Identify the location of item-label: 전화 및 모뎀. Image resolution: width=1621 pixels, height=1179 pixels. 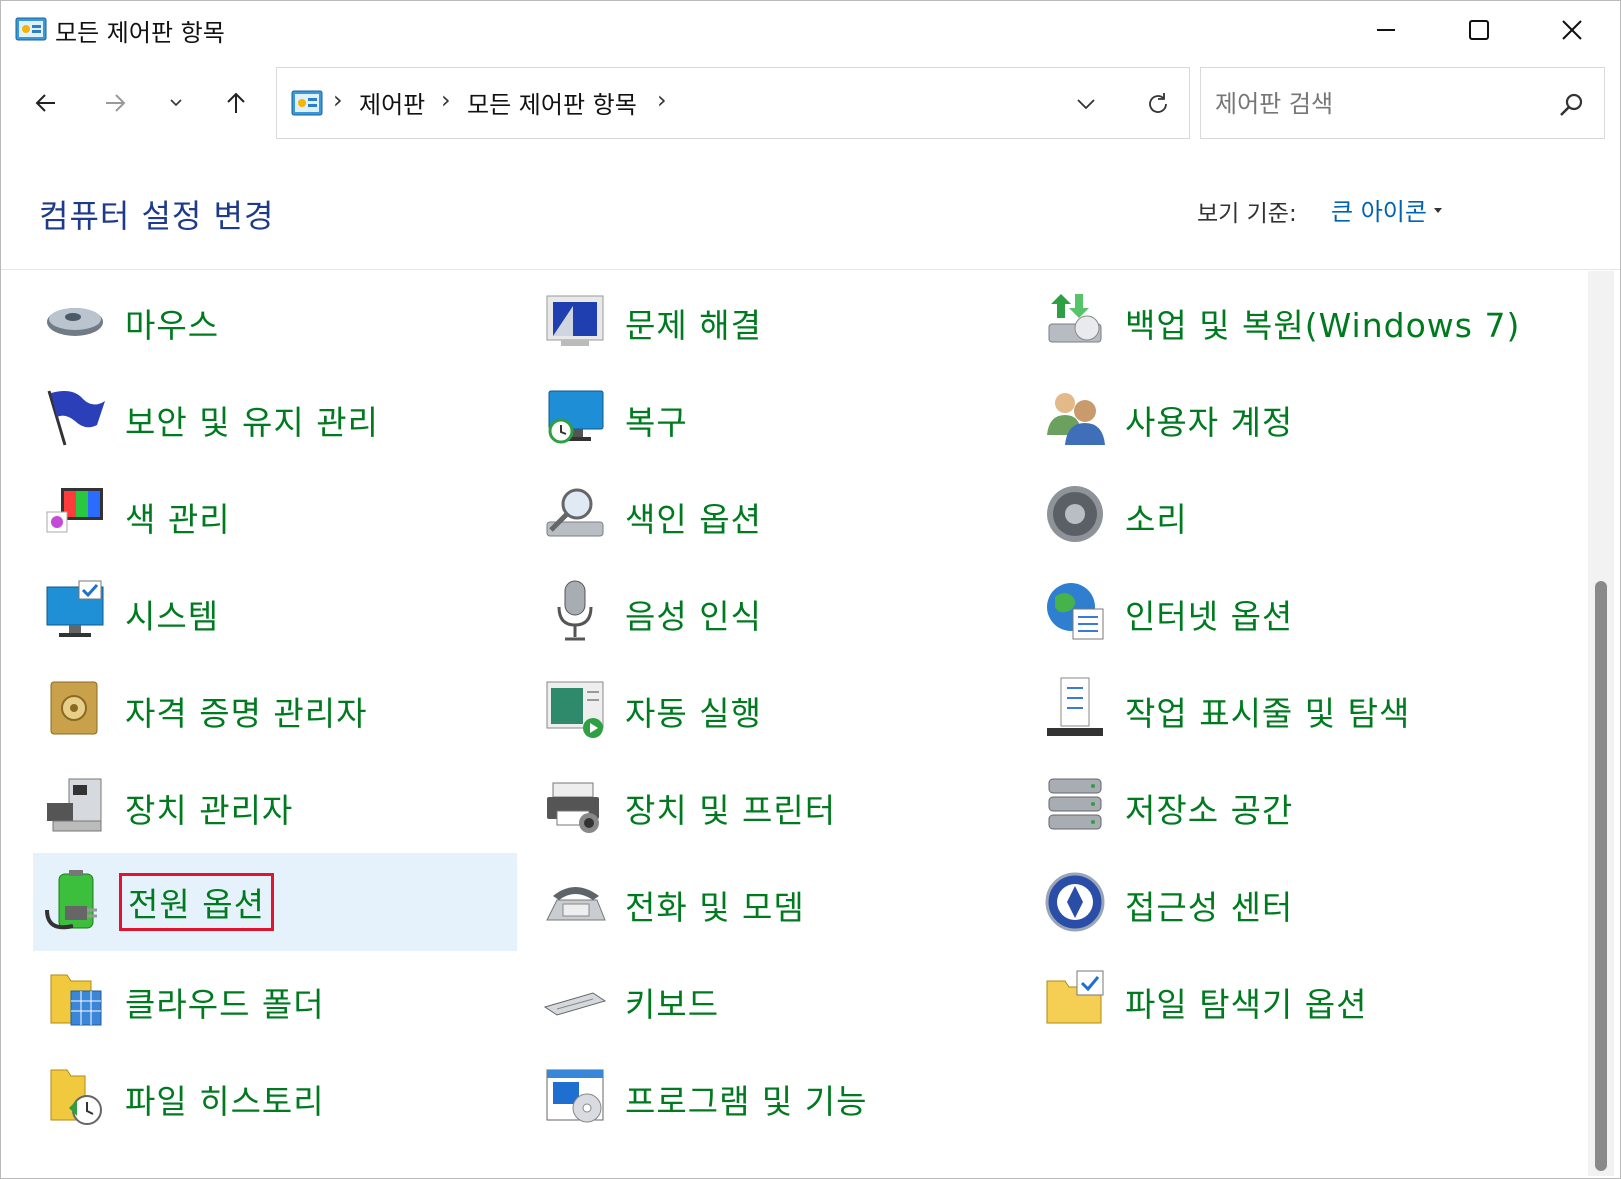
(715, 905).